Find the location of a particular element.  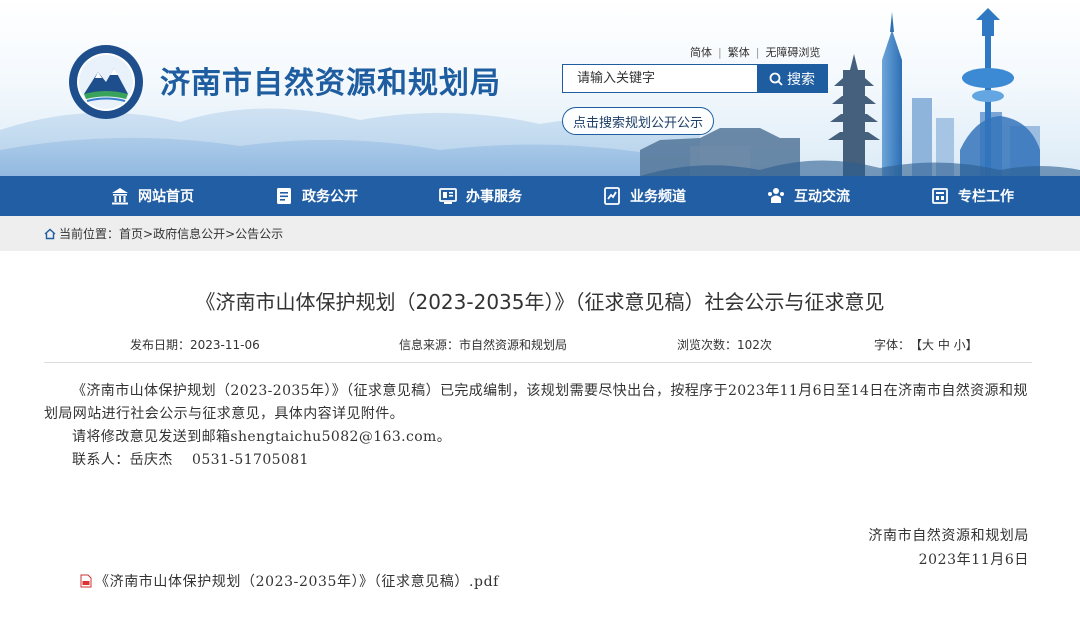

publish-date: 发布日期：2023-11-06 is located at coordinates (195, 345).